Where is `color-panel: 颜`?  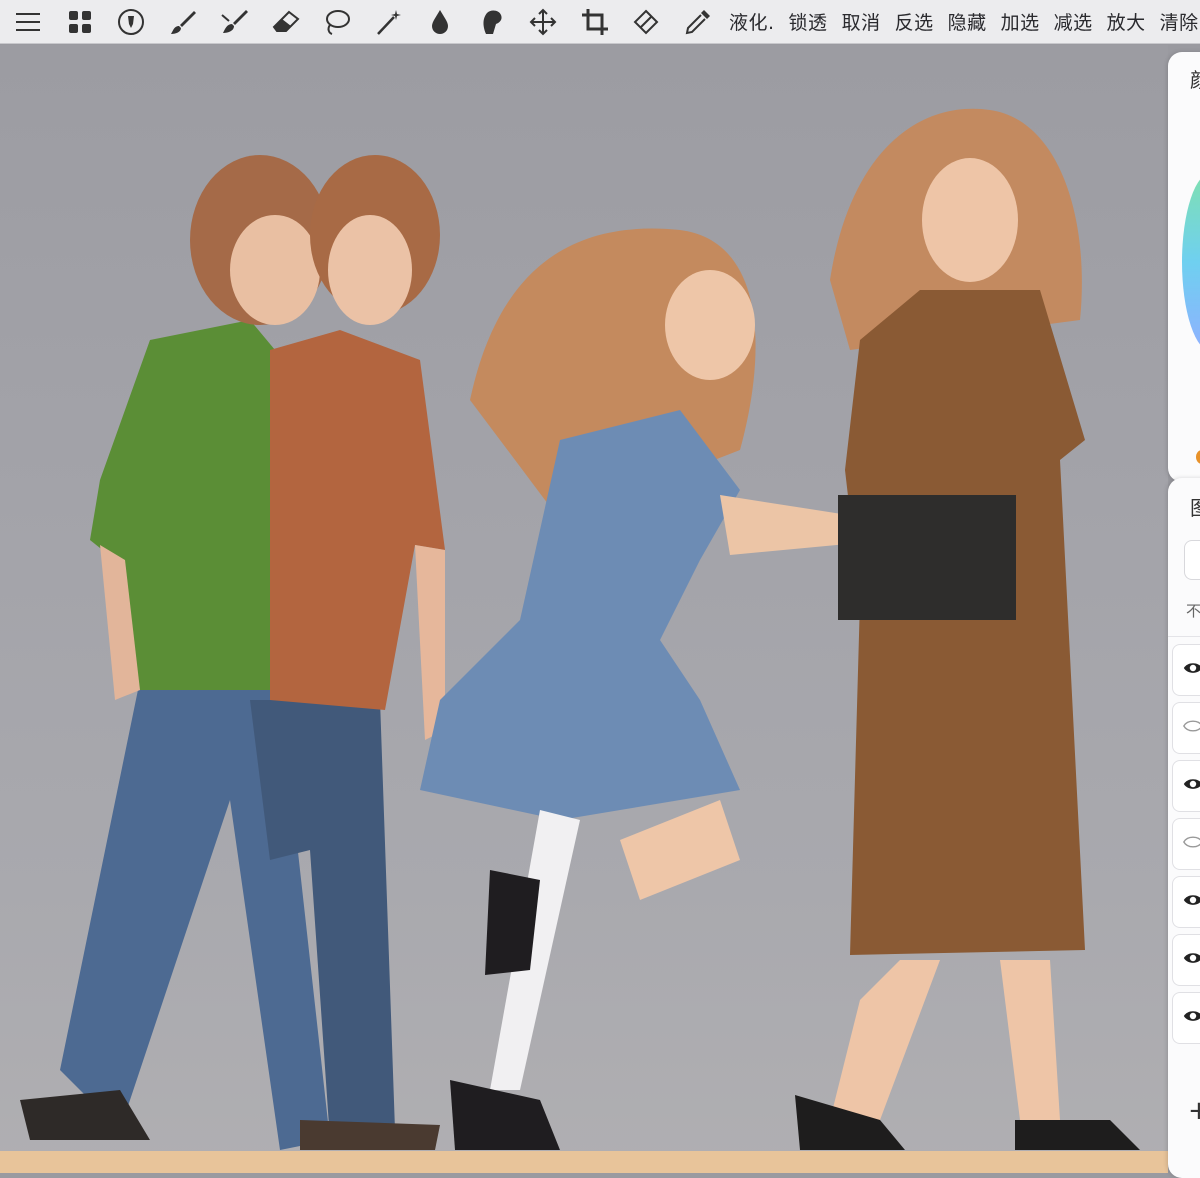 color-panel: 颜 is located at coordinates (1184, 267).